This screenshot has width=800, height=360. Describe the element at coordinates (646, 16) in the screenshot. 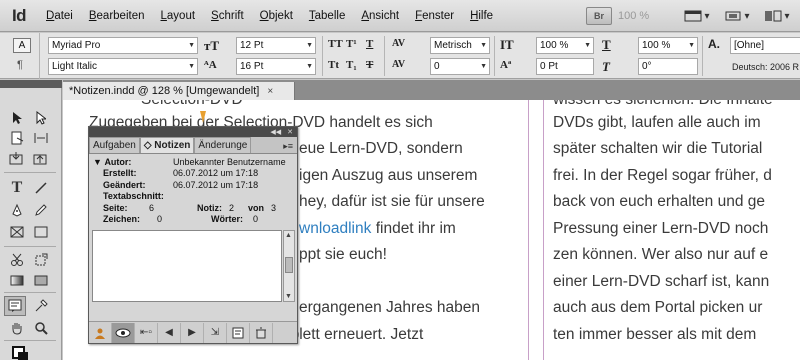

I see `zoom-level: 100 %` at that location.